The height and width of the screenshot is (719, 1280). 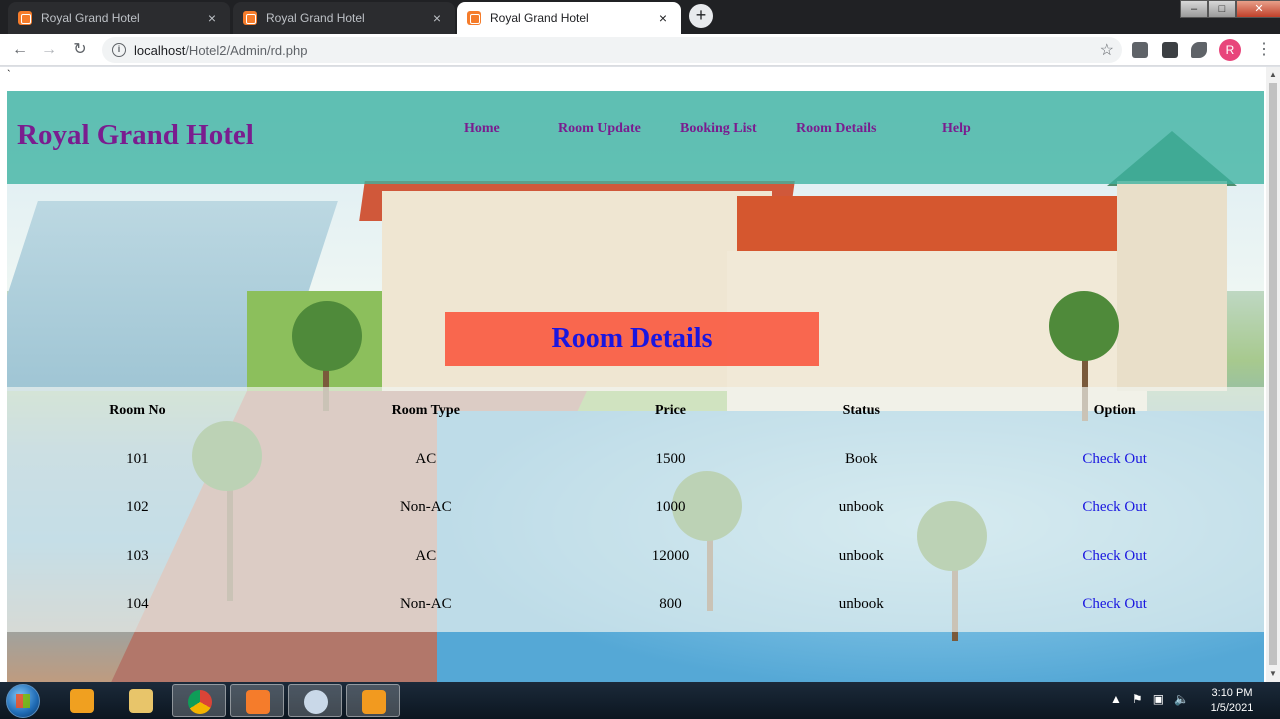 I want to click on selenium-extension-icon, so click(x=1170, y=50).